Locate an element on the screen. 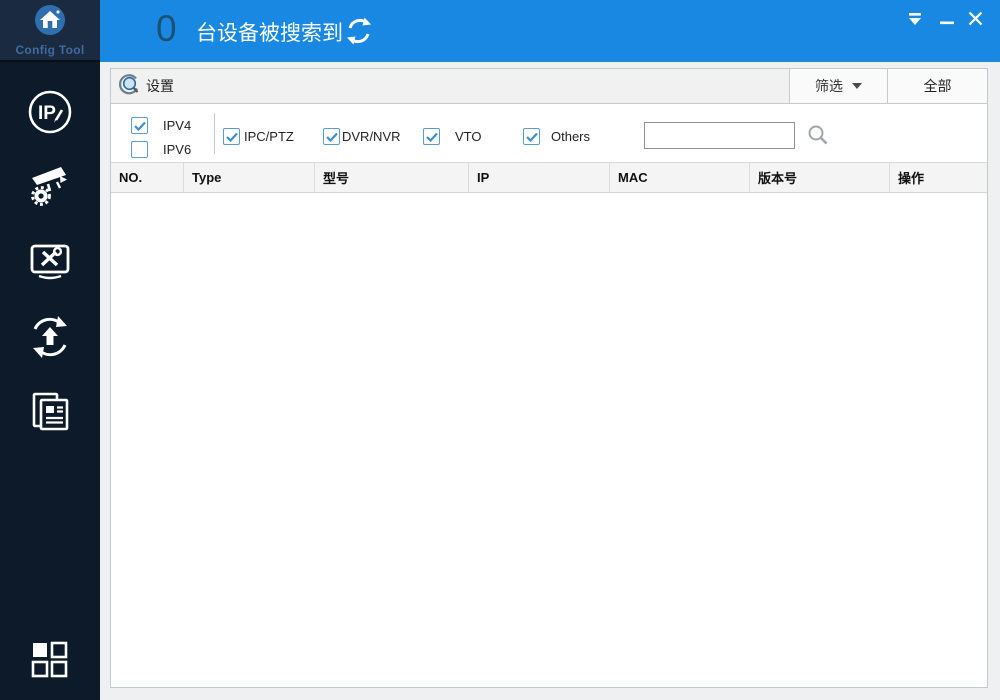  close-button is located at coordinates (975, 20).